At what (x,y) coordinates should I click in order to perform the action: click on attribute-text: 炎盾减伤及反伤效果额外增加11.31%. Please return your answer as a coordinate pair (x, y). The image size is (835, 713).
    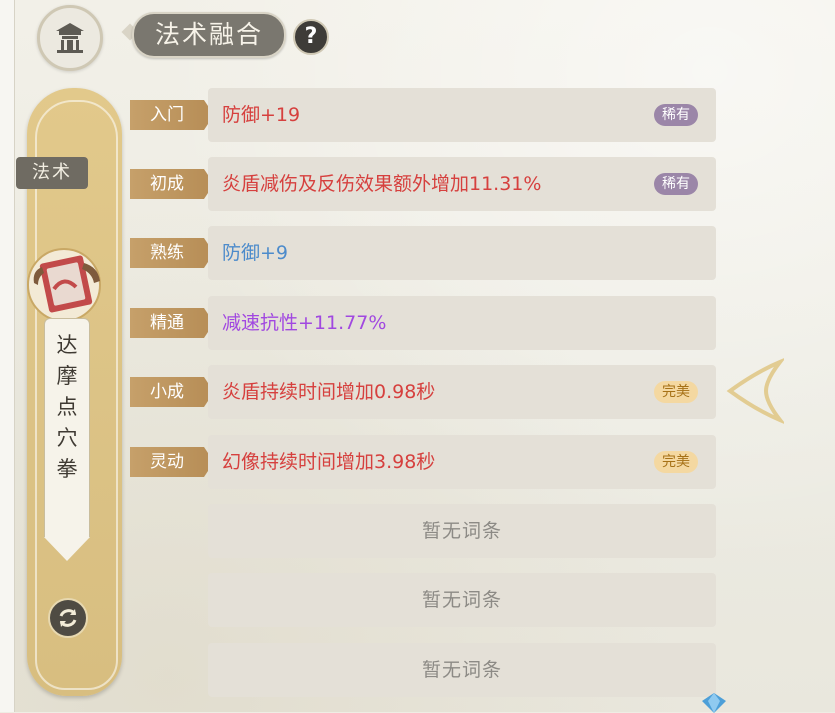
    Looking at the image, I should click on (382, 184).